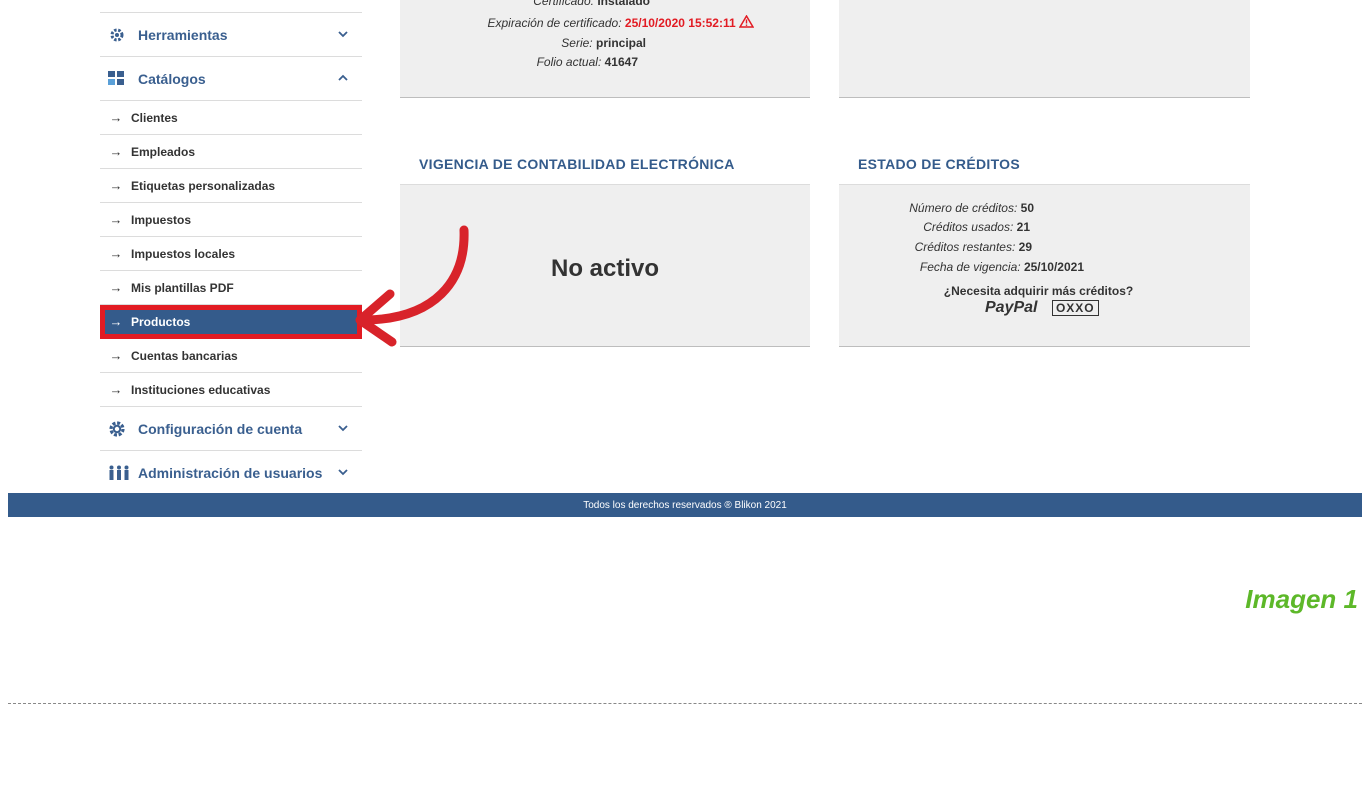  I want to click on sidebar-section-label: Catálogos, so click(172, 78).